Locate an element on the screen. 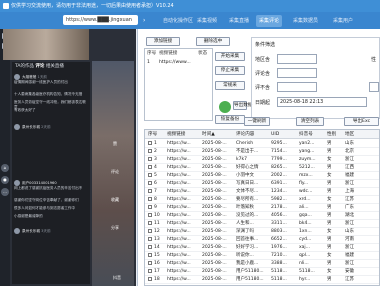 This screenshot has width=380, height=286. region-input is located at coordinates (297, 59).